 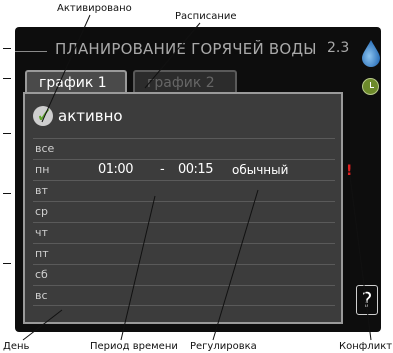 What do you see at coordinates (66, 68) in the screenshot?
I see `leader-activated` at bounding box center [66, 68].